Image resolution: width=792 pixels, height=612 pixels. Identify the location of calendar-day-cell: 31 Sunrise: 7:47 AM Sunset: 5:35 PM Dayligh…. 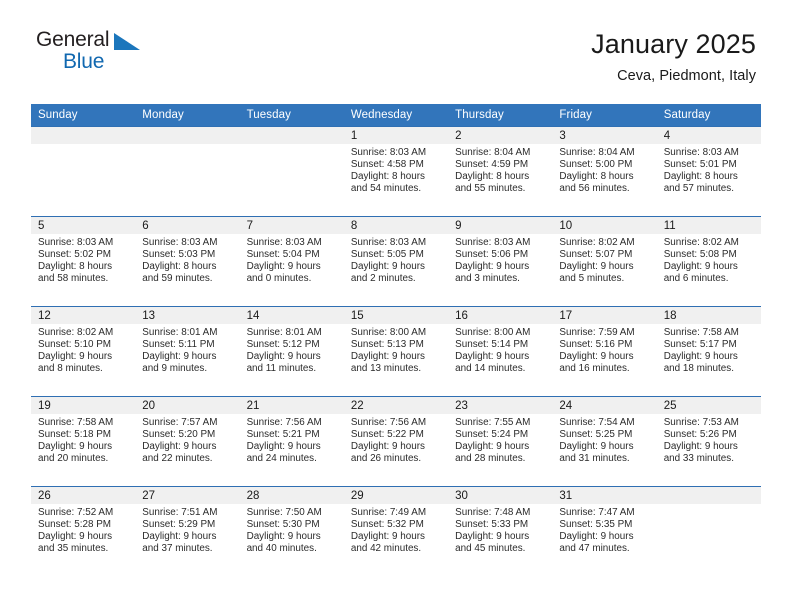
(604, 531).